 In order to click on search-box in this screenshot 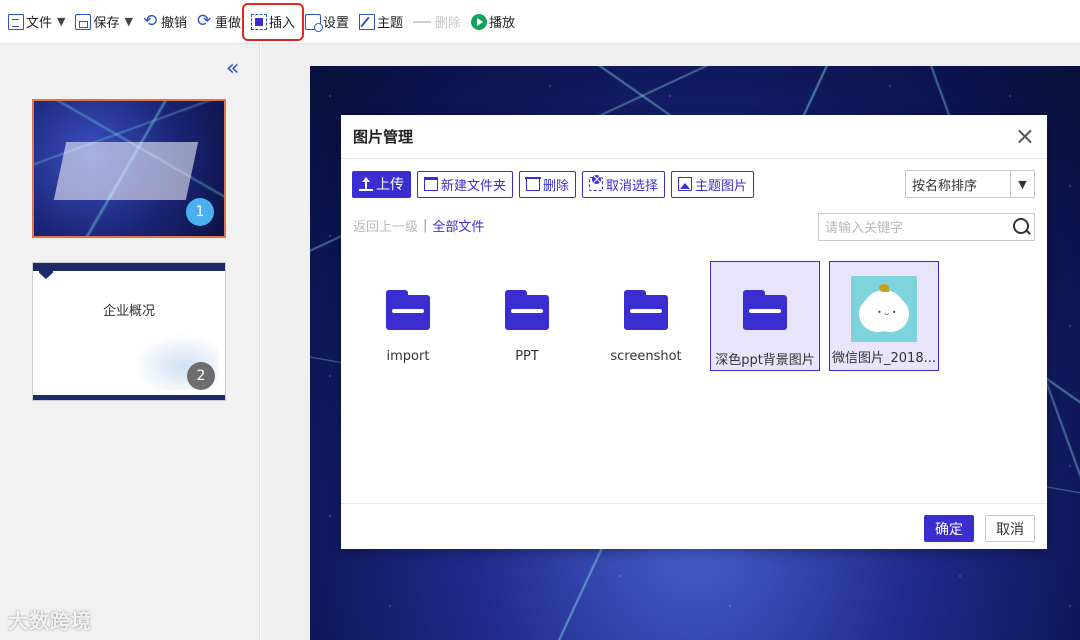, I will do `click(926, 227)`.